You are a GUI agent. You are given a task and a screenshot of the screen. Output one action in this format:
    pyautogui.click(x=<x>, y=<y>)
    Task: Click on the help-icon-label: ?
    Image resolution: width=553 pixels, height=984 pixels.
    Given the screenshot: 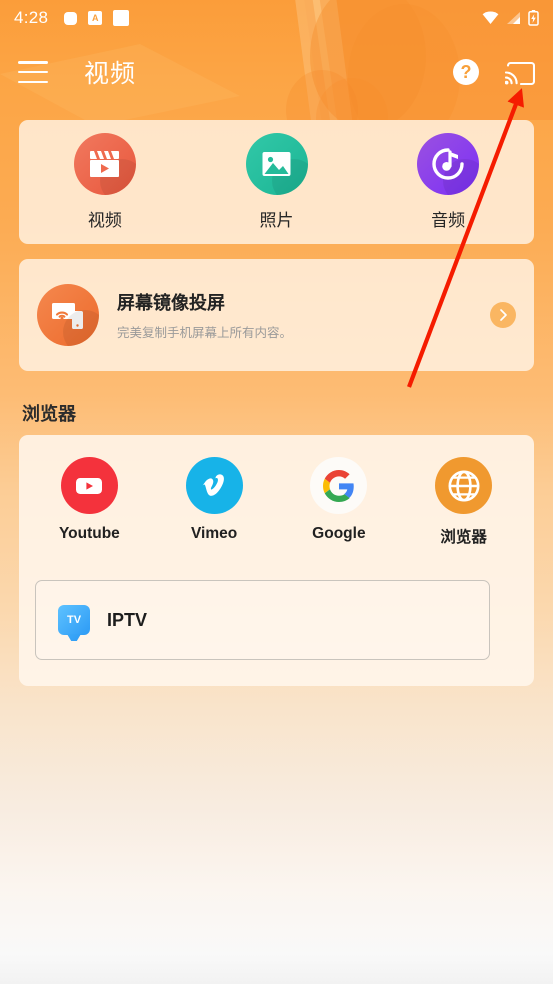 What is the action you would take?
    pyautogui.click(x=466, y=71)
    